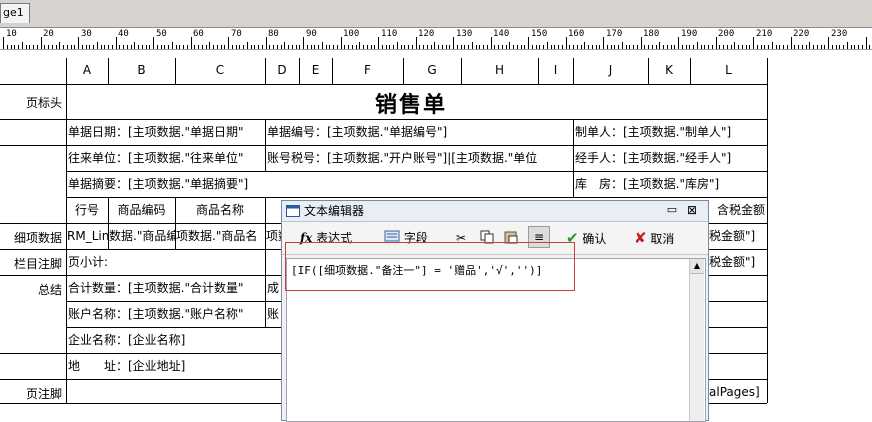 The width and height of the screenshot is (872, 422). Describe the element at coordinates (738, 236) in the screenshot. I see `cell-detail-tax: 税金额"]` at that location.